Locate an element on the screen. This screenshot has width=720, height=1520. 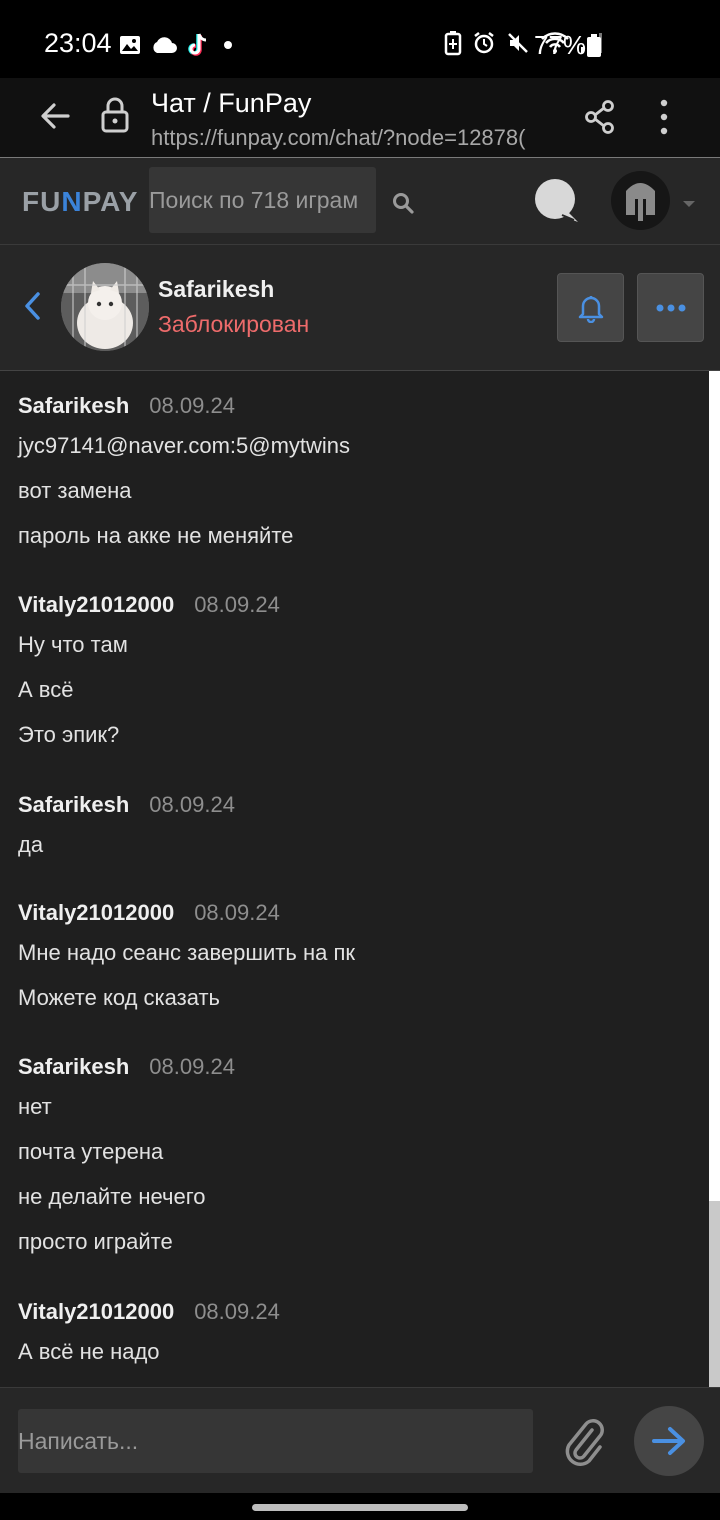
status-bar: 23:04 77% is located at coordinates (360, 39).